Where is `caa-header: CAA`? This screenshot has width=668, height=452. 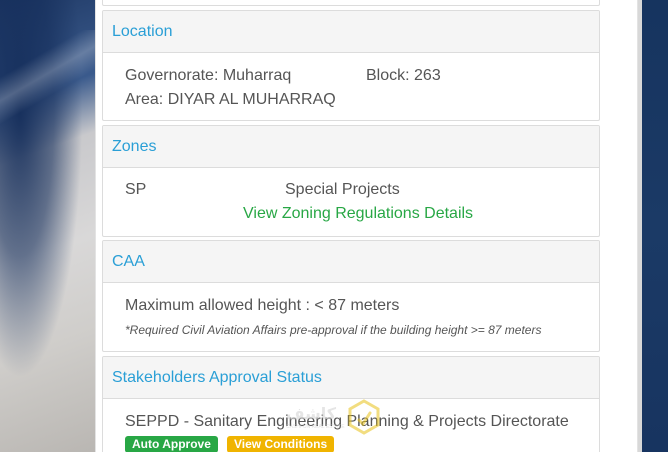 caa-header: CAA is located at coordinates (351, 262).